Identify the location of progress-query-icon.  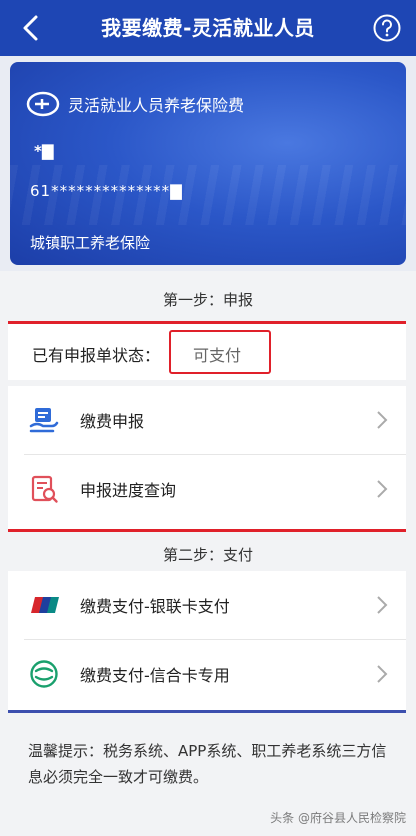
(44, 489).